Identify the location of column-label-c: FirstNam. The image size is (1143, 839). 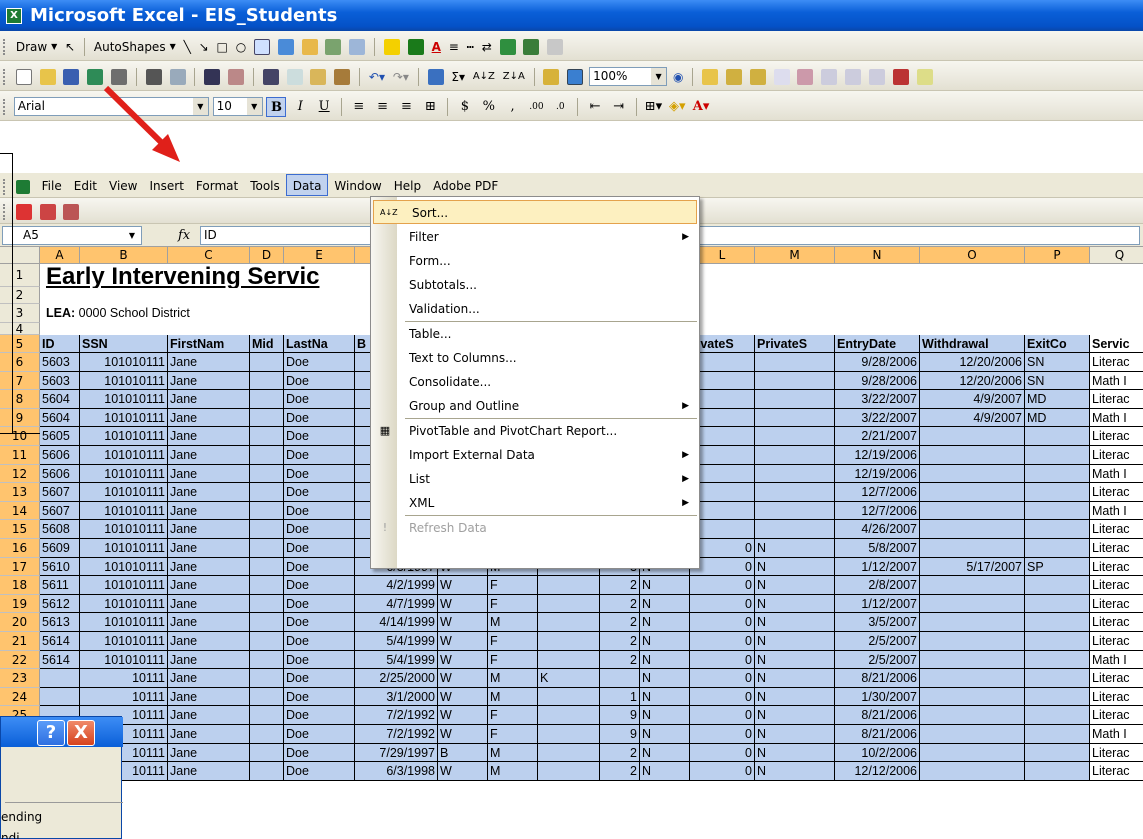
(209, 344).